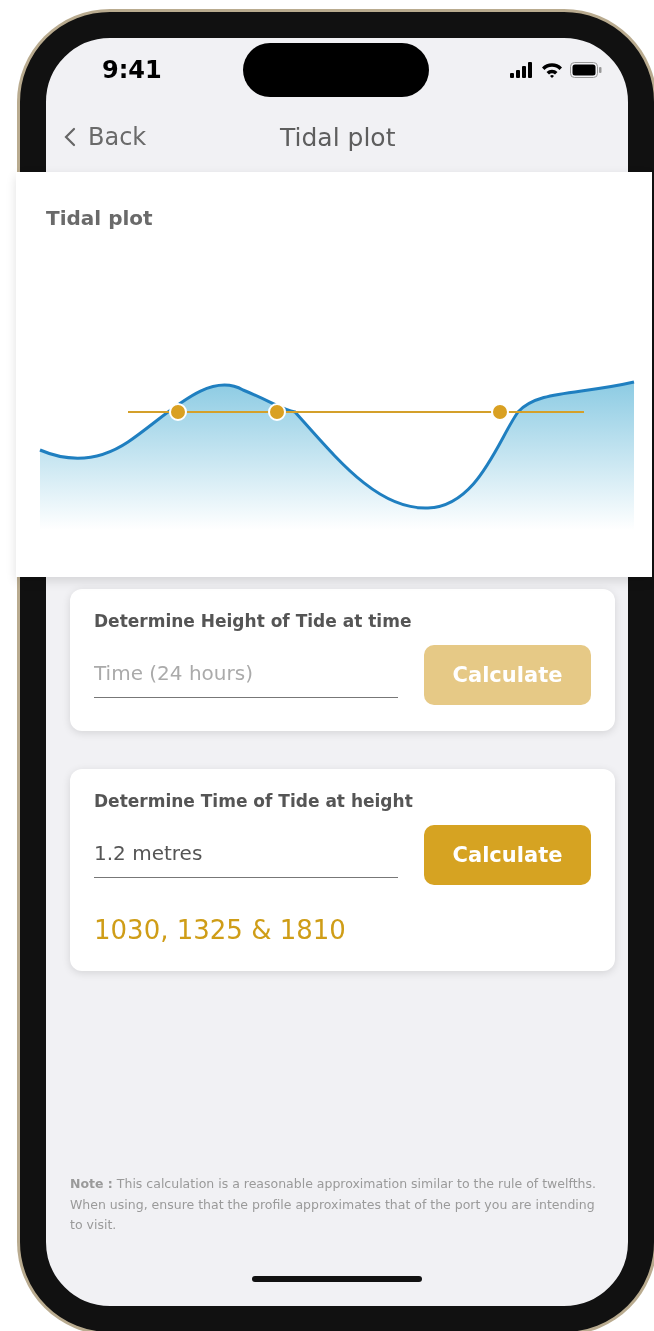  I want to click on plot-title: Tidal plot, so click(99, 217).